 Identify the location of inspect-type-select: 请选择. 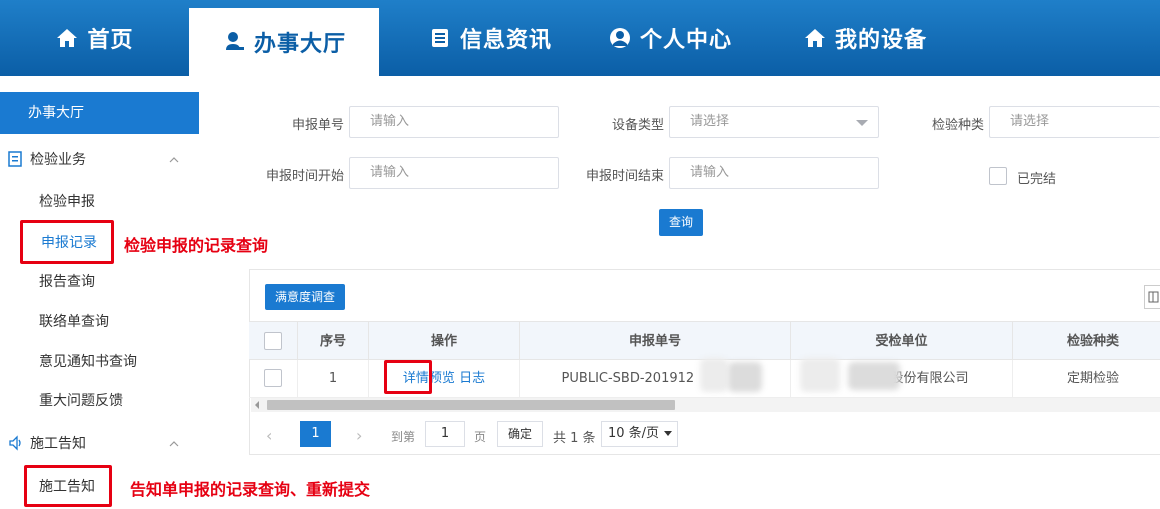
(1074, 122).